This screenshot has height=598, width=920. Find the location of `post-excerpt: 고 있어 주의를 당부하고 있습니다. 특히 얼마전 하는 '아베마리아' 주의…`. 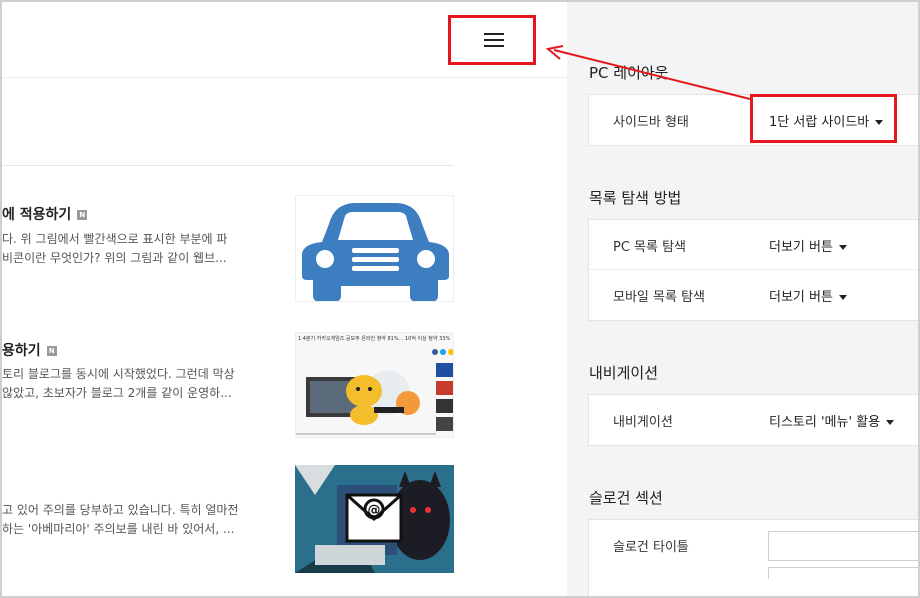

post-excerpt: 고 있어 주의를 당부하고 있습니다. 특히 얼마전 하는 '아베마리아' 주의… is located at coordinates (120, 519).